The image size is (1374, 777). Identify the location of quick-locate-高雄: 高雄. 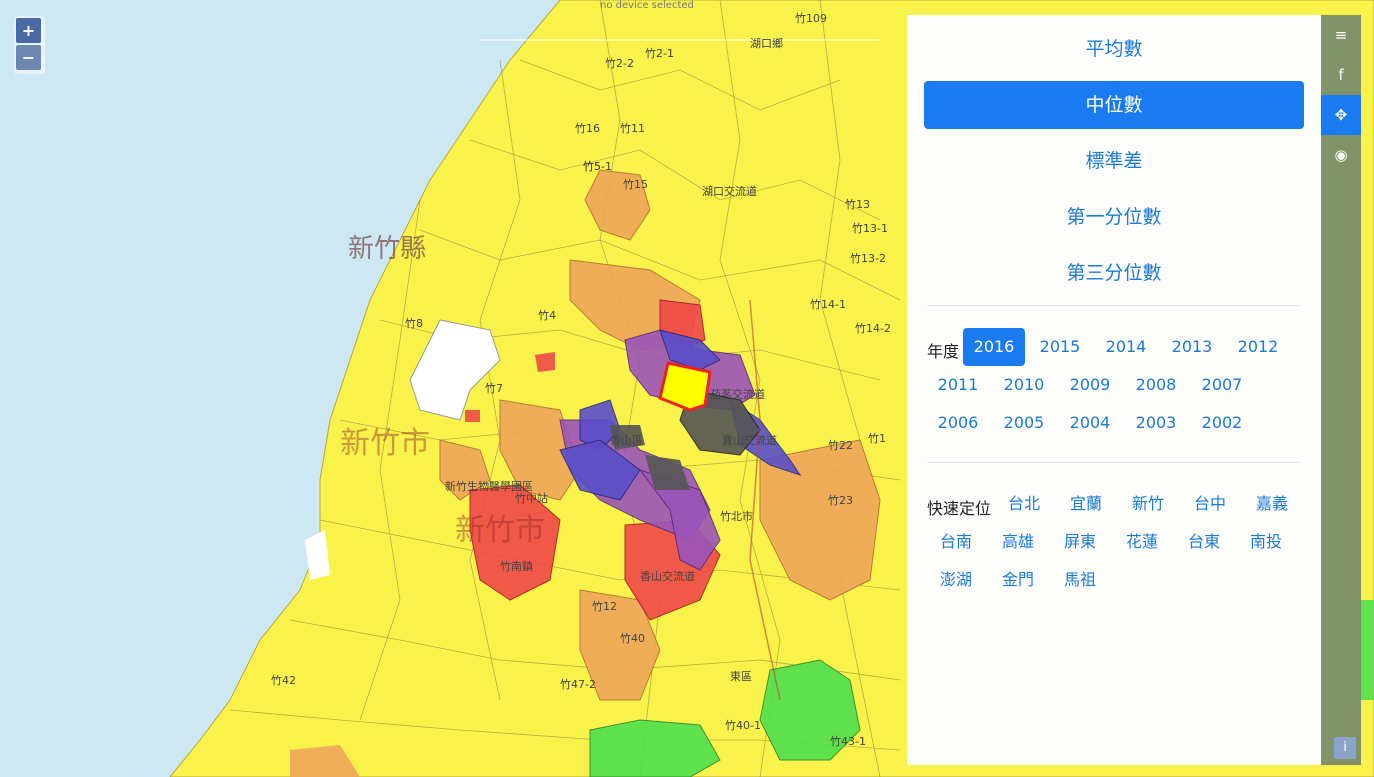
(1018, 542).